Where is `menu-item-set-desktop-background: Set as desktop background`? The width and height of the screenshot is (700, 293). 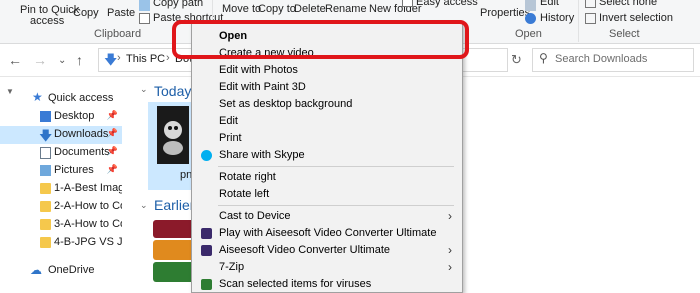
menu-item-set-desktop-background: Set as desktop background is located at coordinates (327, 104).